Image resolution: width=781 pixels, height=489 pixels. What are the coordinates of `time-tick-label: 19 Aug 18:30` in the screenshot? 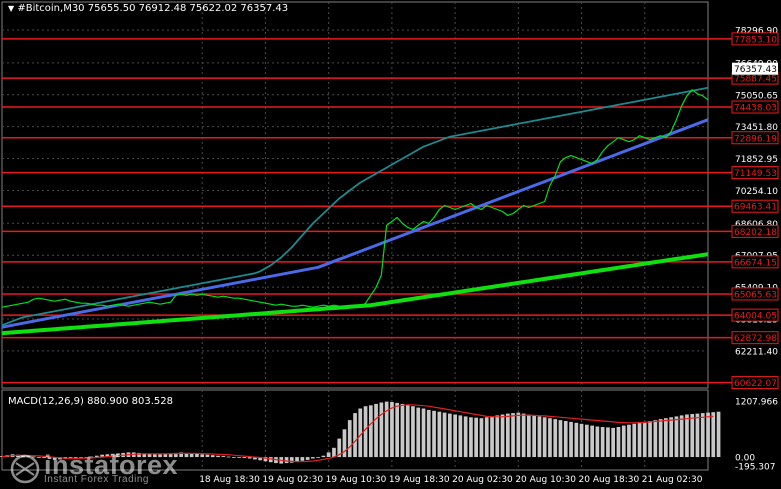 It's located at (419, 480).